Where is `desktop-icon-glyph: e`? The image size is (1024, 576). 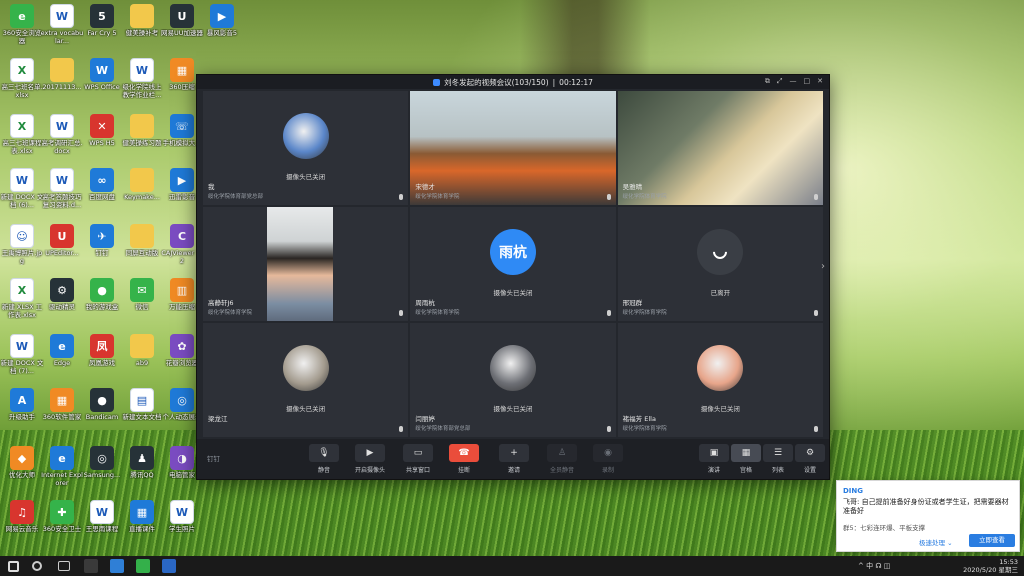
desktop-icon-glyph: e is located at coordinates (62, 346).